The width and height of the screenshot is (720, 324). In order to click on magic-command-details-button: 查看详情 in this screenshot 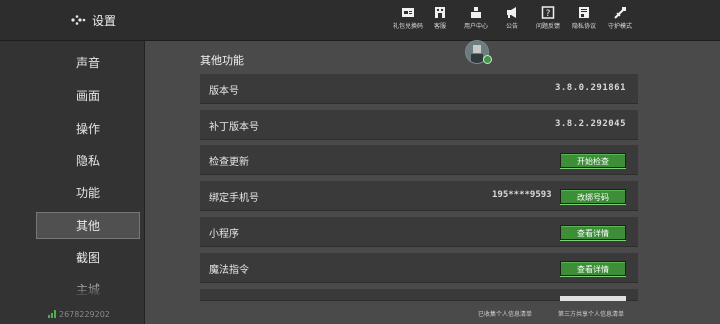, I will do `click(593, 268)`.